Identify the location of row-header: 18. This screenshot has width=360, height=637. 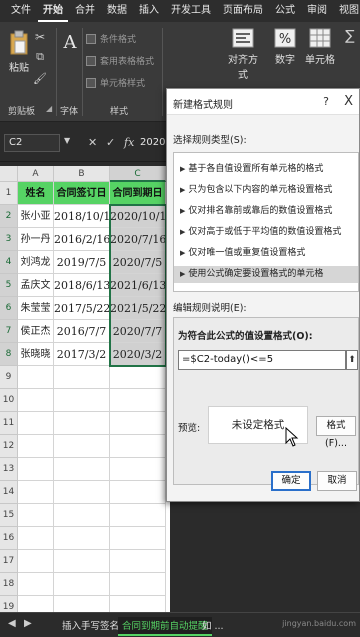
(9, 584).